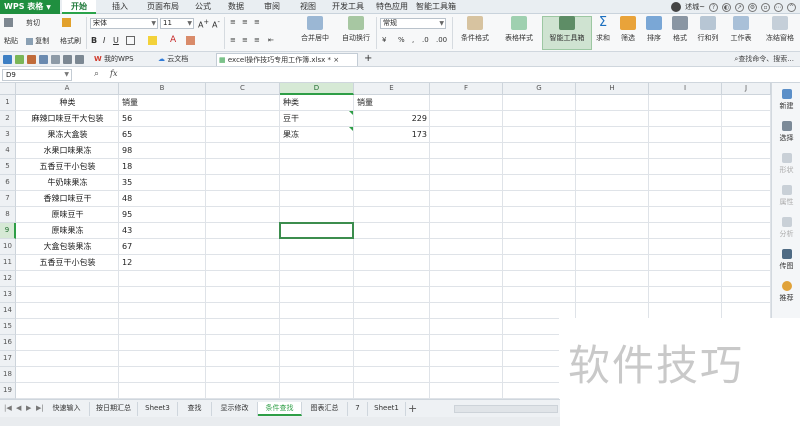  Describe the element at coordinates (708, 29) in the screenshot. I see `rows-cols-button: 行和列` at that location.